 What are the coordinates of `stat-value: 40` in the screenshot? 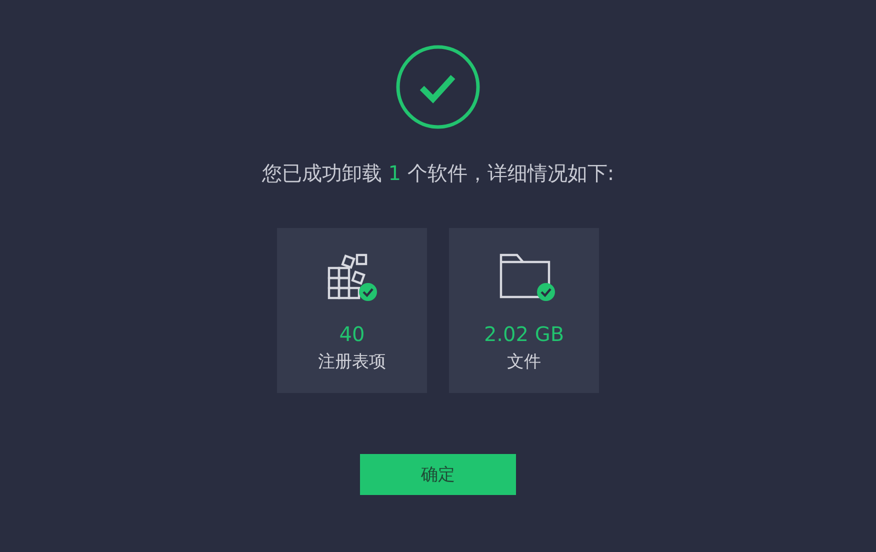 It's located at (352, 334).